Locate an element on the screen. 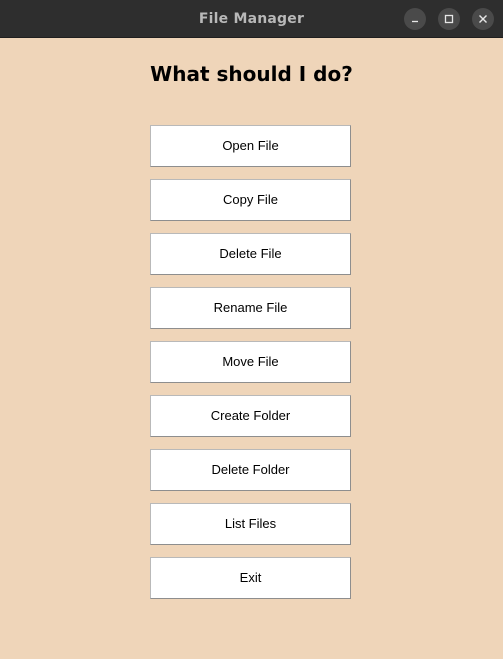 Image resolution: width=503 pixels, height=659 pixels. minimize-icon is located at coordinates (415, 21).